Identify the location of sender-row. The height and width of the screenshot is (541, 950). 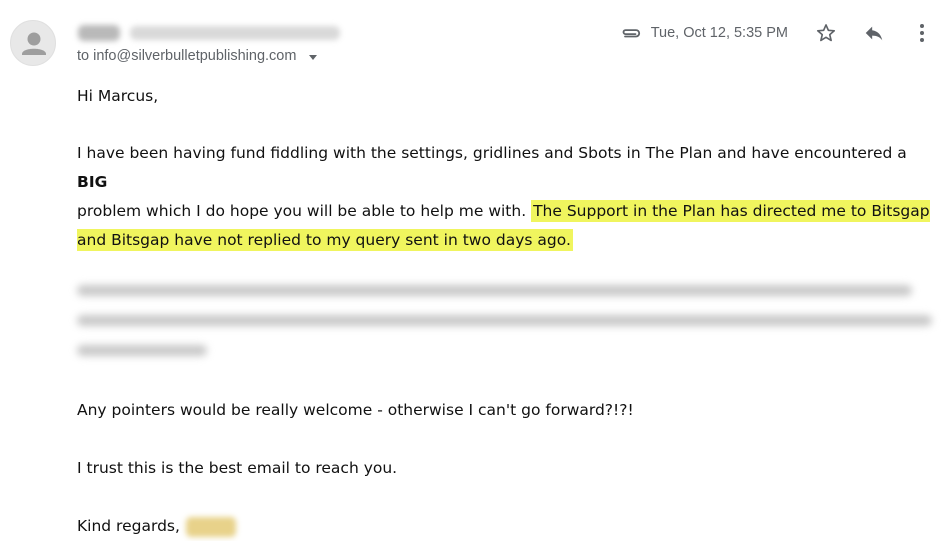
(209, 33).